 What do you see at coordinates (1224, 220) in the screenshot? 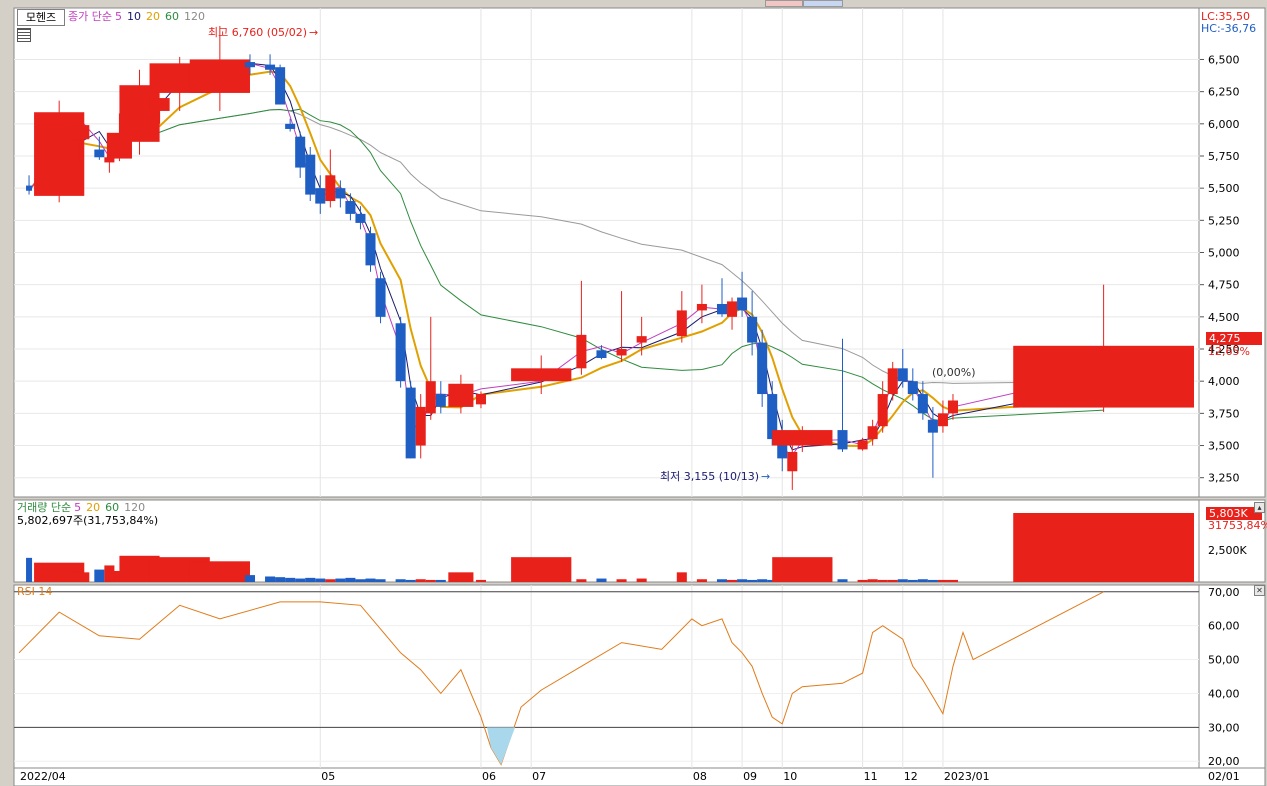
I see `price-tick-label: 5,250` at bounding box center [1224, 220].